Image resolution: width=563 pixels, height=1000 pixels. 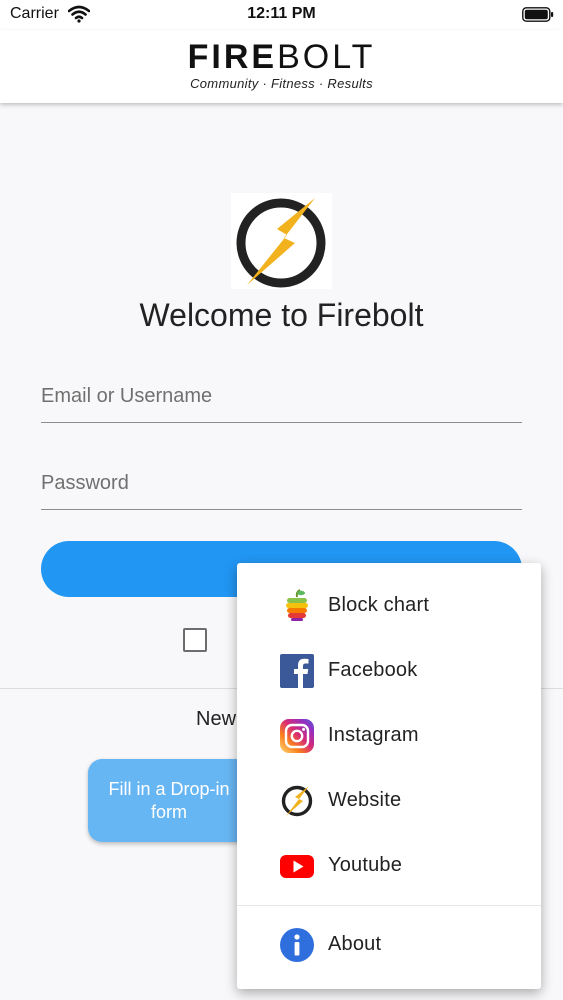 I want to click on menu-item-label: Youtube, so click(x=365, y=865).